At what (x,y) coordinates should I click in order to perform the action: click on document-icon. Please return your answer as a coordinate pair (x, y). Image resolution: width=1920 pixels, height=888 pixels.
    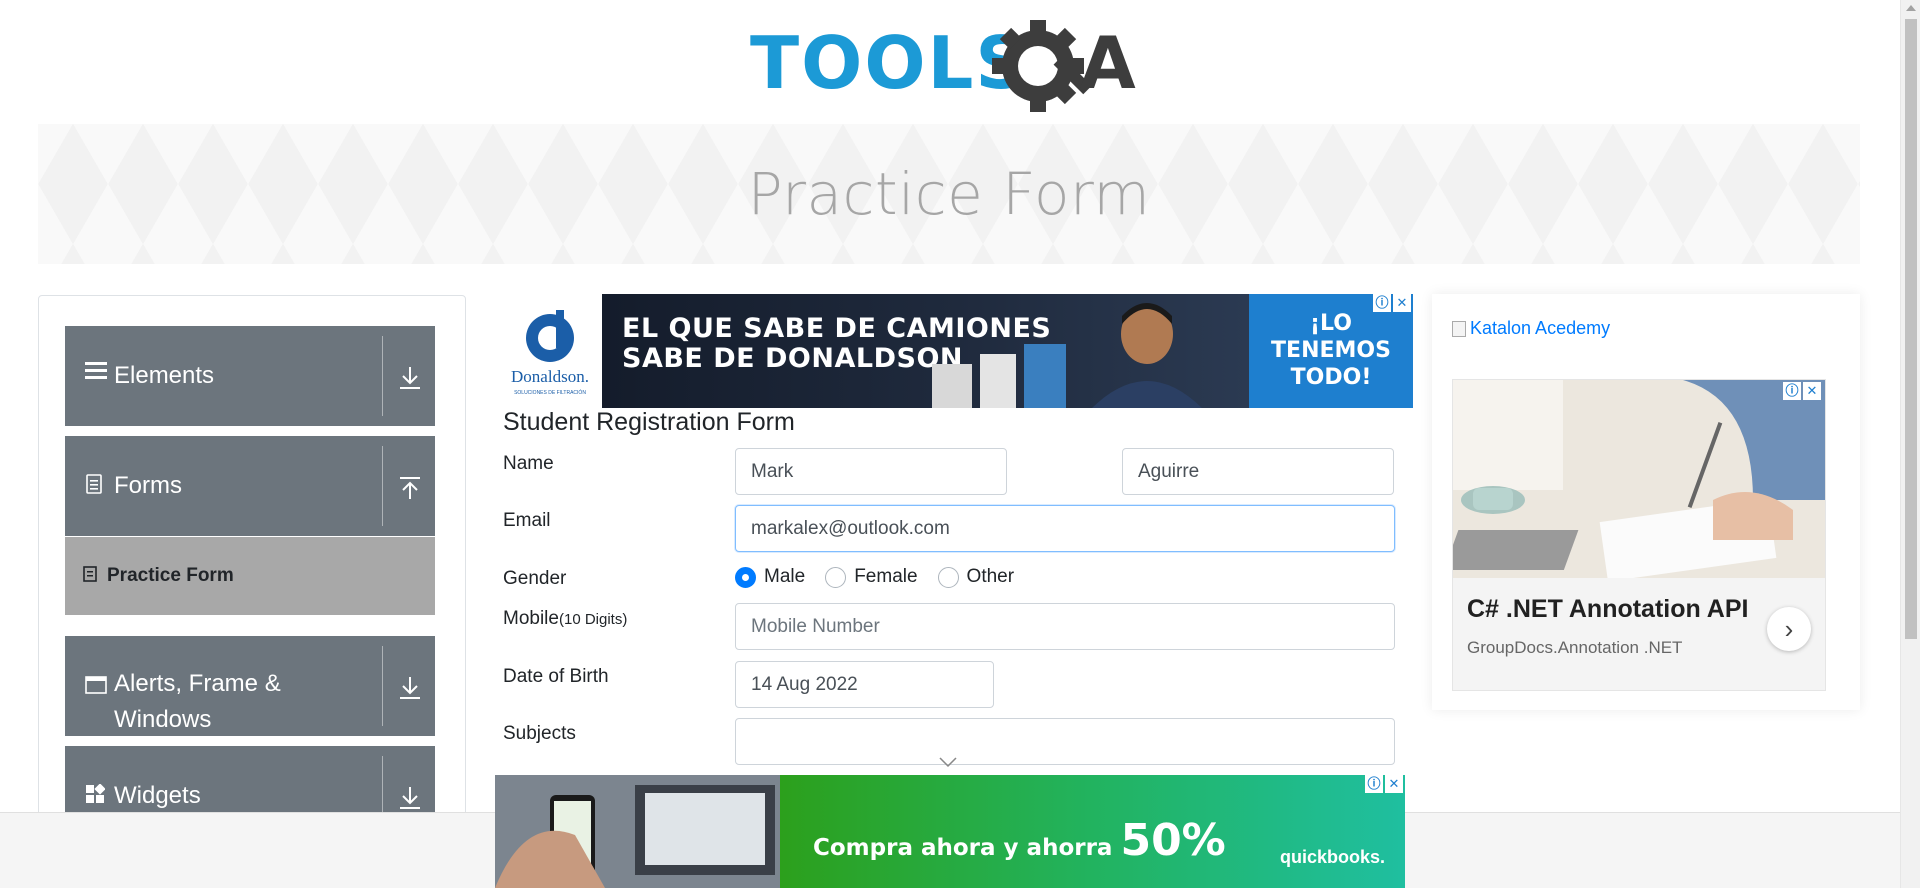
    Looking at the image, I should click on (94, 487).